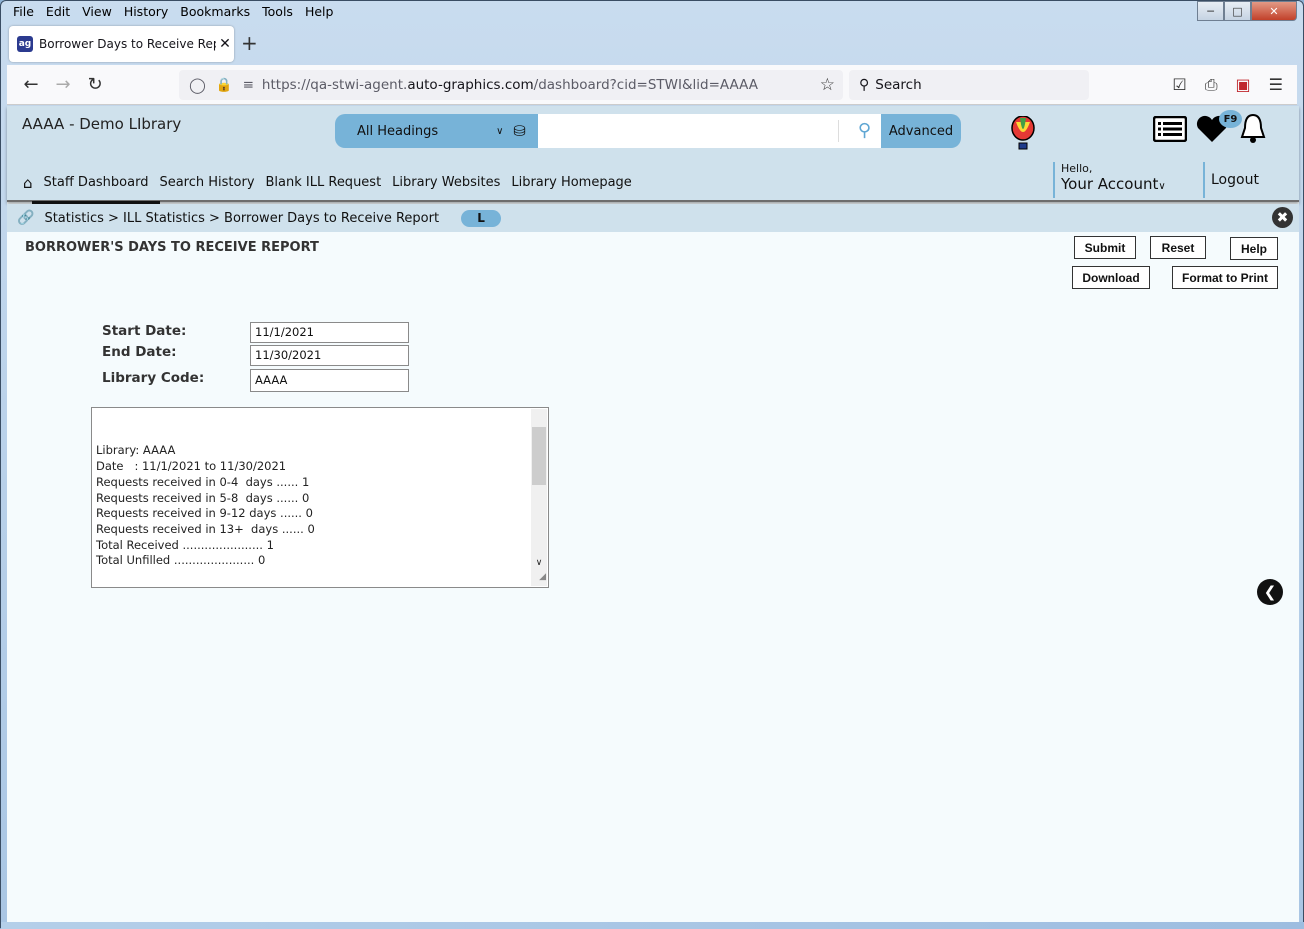 The width and height of the screenshot is (1304, 929). What do you see at coordinates (324, 183) in the screenshot?
I see `nav-blank-ill-request: Blank ILL Request` at bounding box center [324, 183].